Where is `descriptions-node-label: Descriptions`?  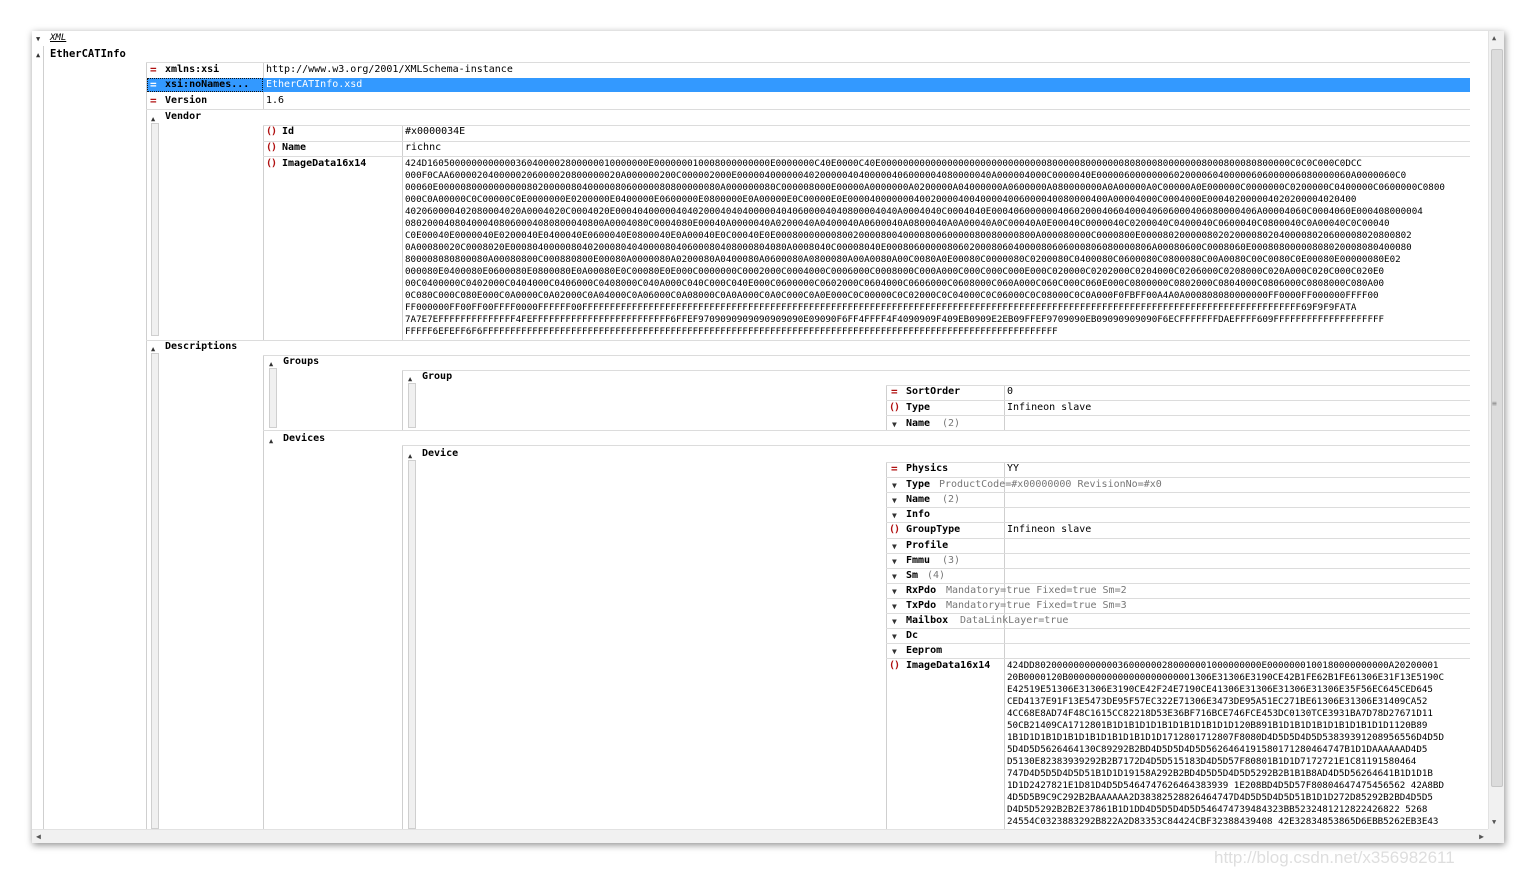 descriptions-node-label: Descriptions is located at coordinates (201, 347).